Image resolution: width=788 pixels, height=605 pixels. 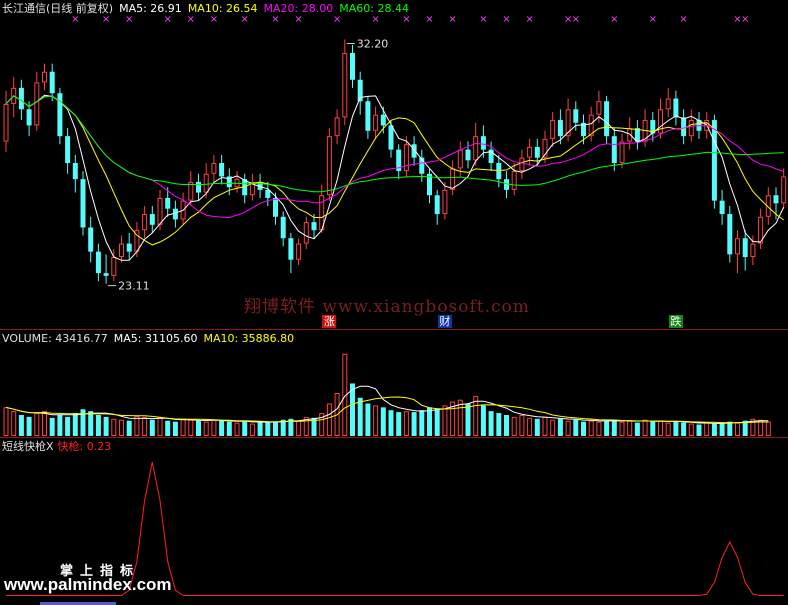 What do you see at coordinates (59, 446) in the screenshot?
I see `indicator-header: 短线快枪X 快枪: 0.23` at bounding box center [59, 446].